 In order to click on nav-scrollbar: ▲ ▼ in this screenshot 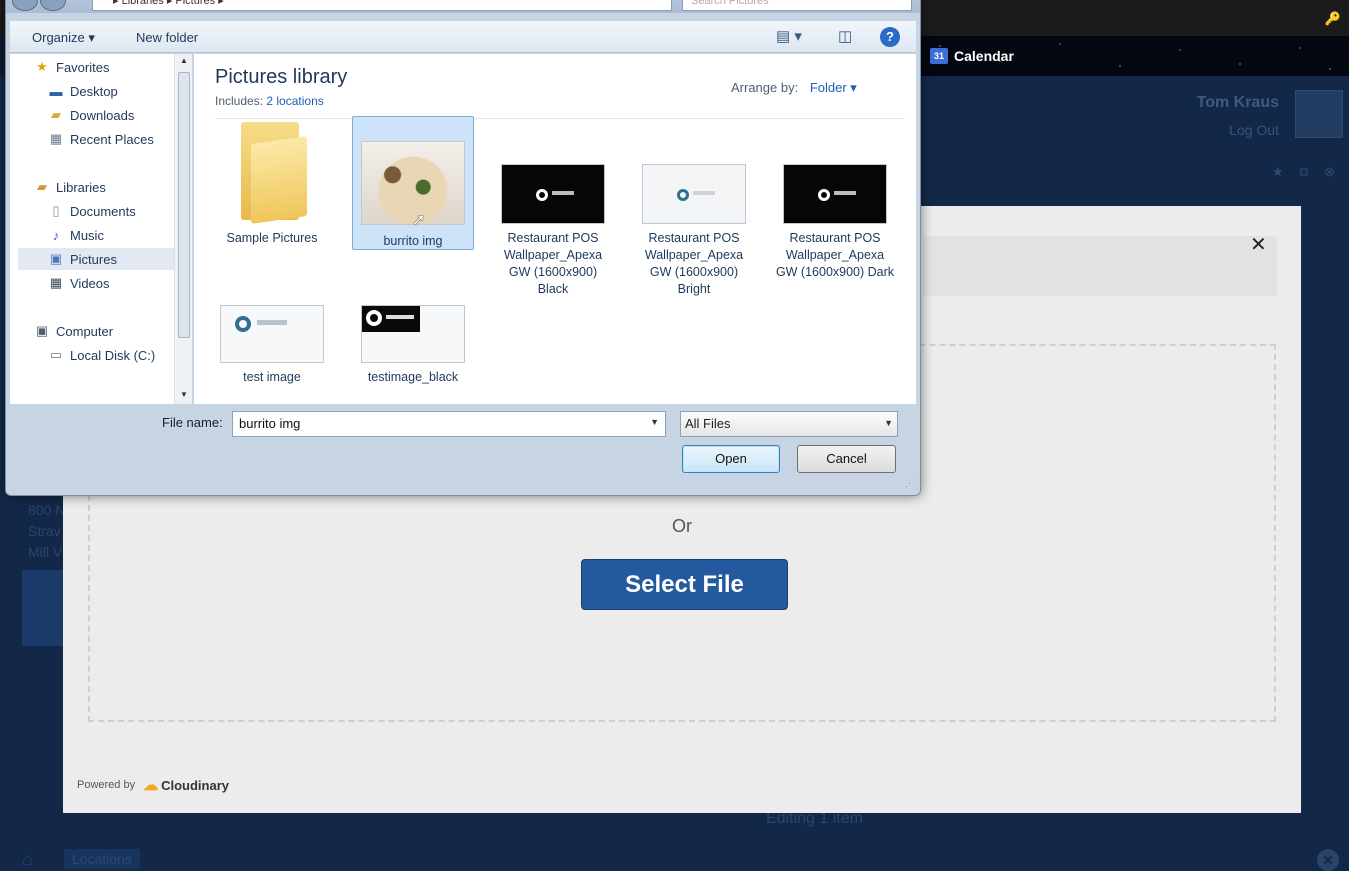, I will do `click(183, 229)`.